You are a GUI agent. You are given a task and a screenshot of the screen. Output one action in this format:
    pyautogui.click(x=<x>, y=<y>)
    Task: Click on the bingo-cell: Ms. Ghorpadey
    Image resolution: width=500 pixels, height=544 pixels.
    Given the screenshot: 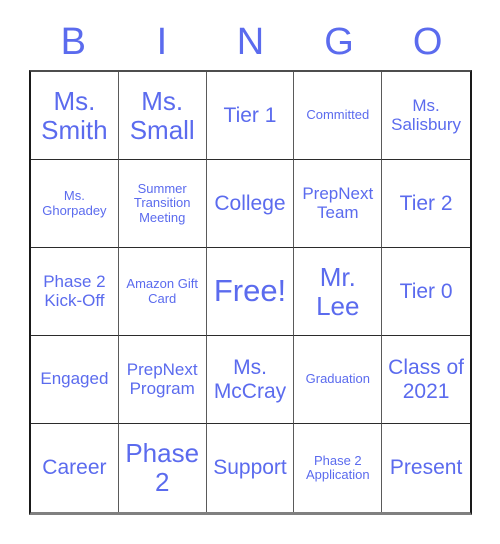 What is the action you would take?
    pyautogui.click(x=75, y=204)
    